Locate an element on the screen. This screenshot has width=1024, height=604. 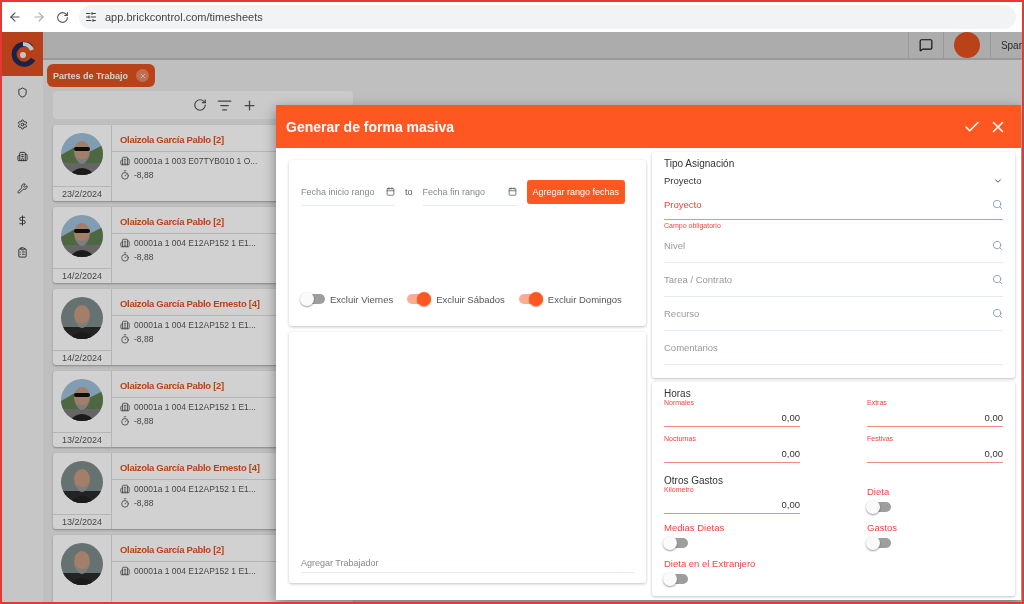
section-title: Horas is located at coordinates (678, 393).